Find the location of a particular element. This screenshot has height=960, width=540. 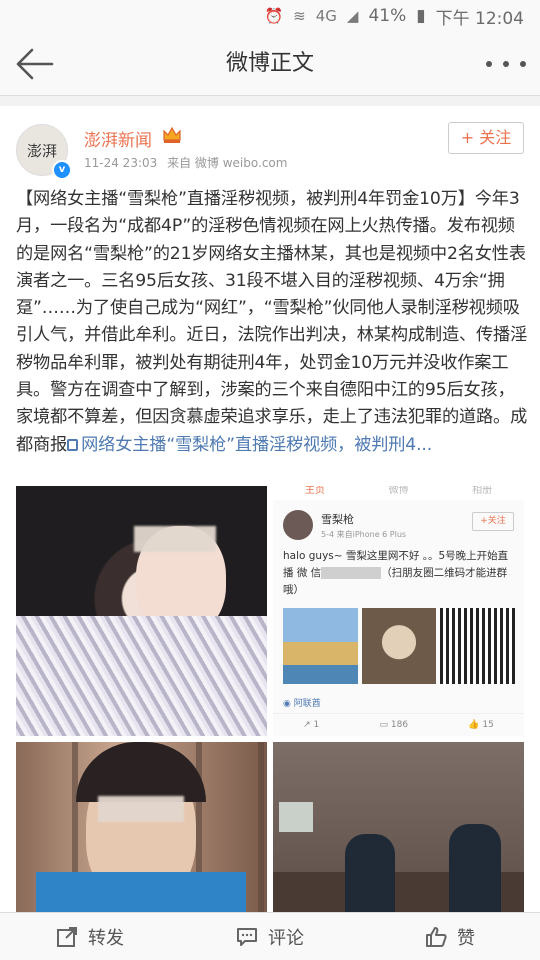

repost-button: 转发 is located at coordinates (90, 936).